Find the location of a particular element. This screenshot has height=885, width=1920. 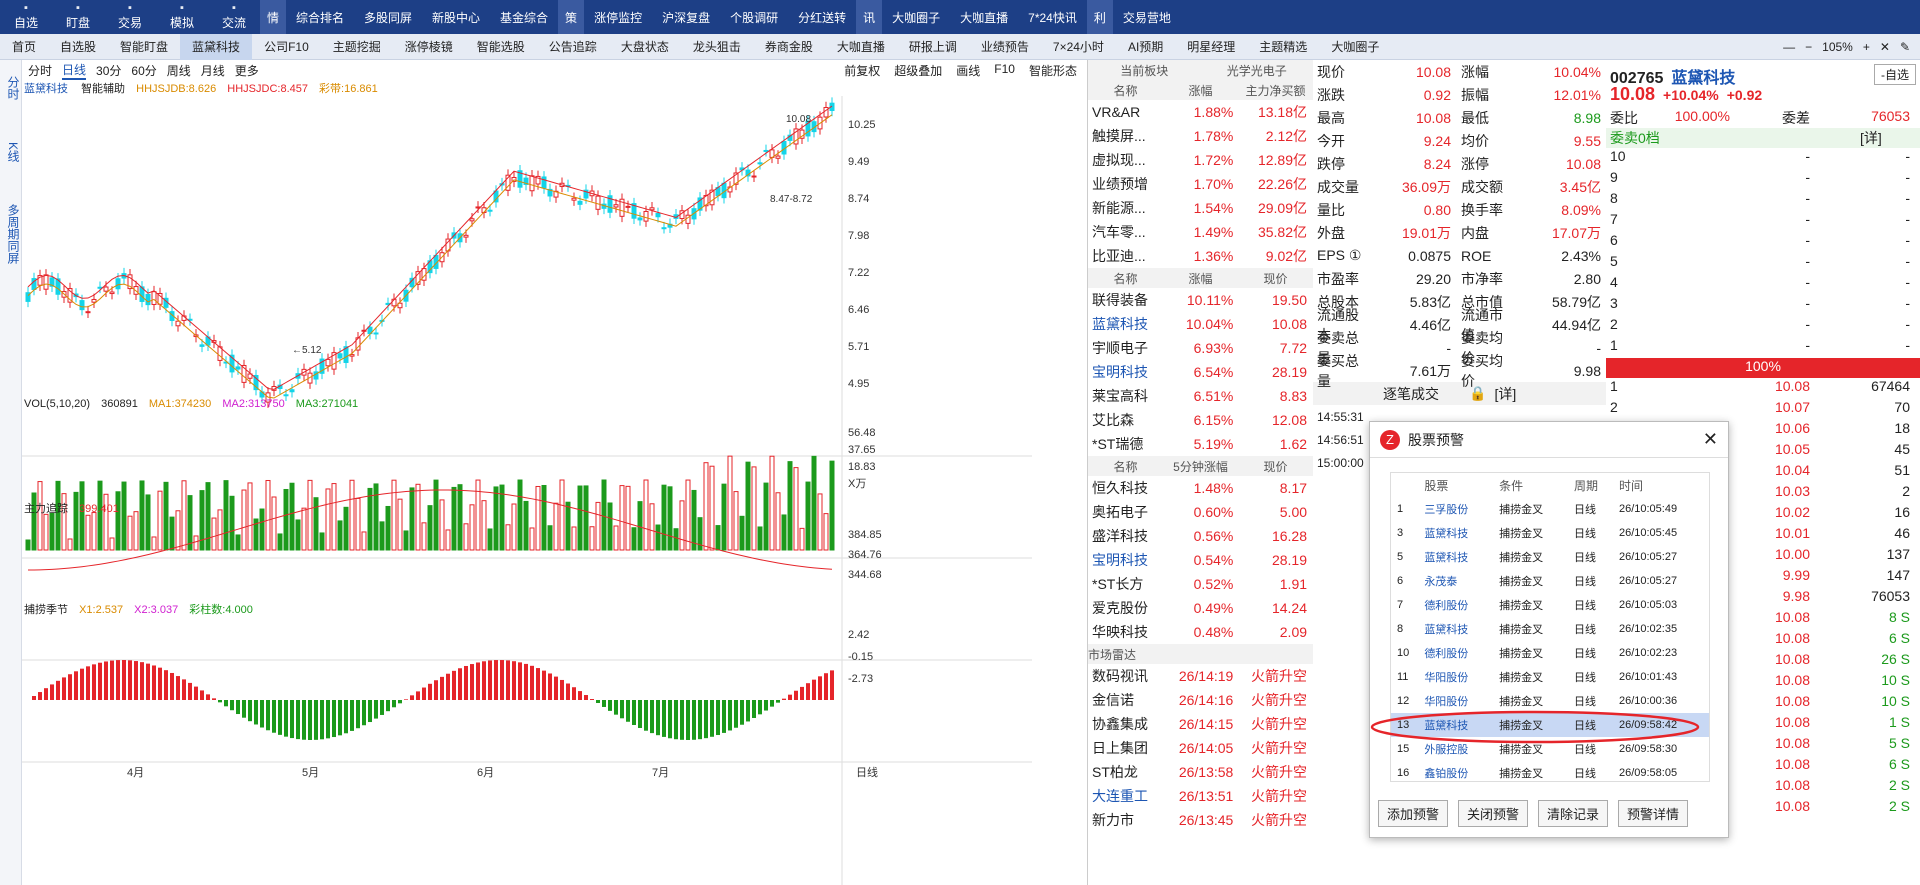

subtab-0: 首页 is located at coordinates (24, 47).